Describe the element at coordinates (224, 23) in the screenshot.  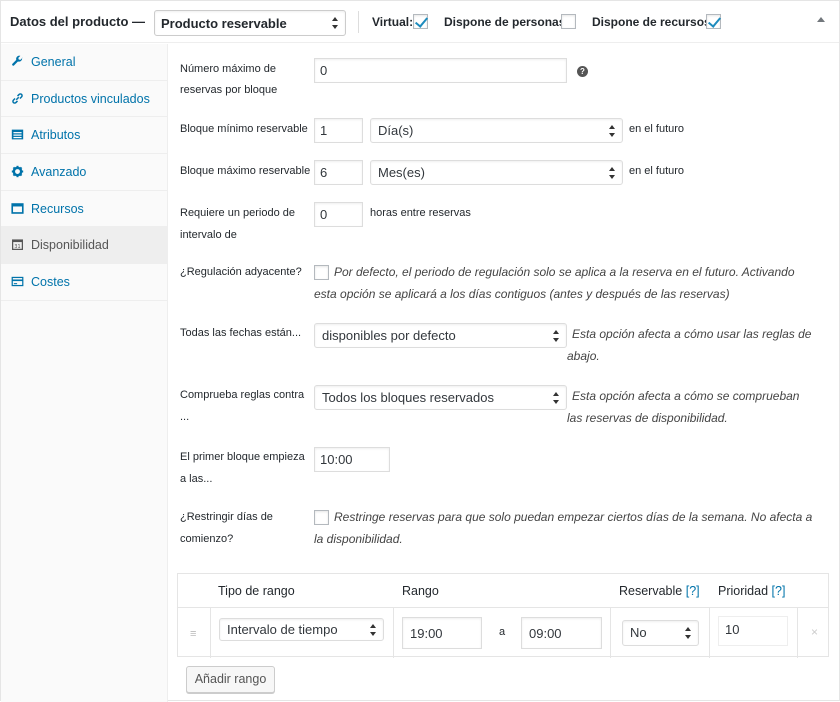
I see `product-type-value: Producto reservable` at that location.